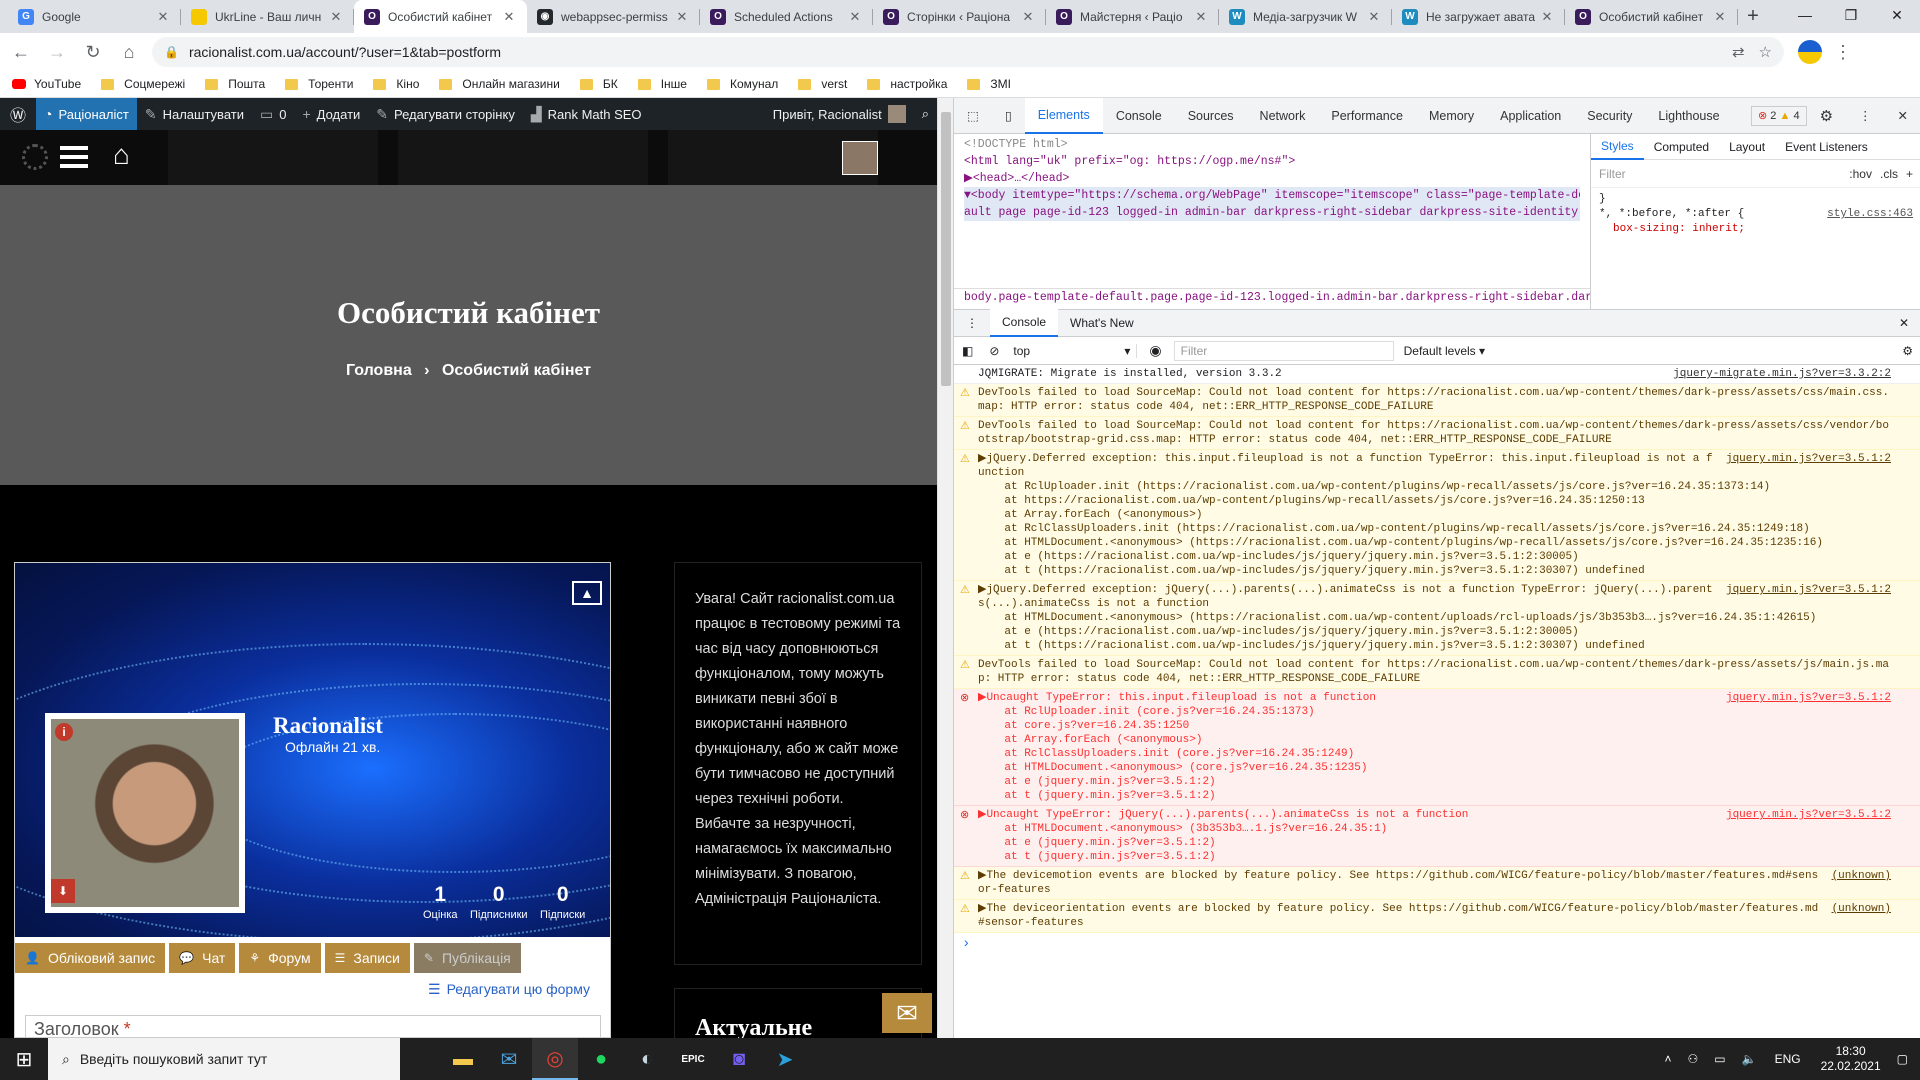 The width and height of the screenshot is (1920, 1080). What do you see at coordinates (1753, 16) in the screenshot?
I see `new-tab-button: +` at bounding box center [1753, 16].